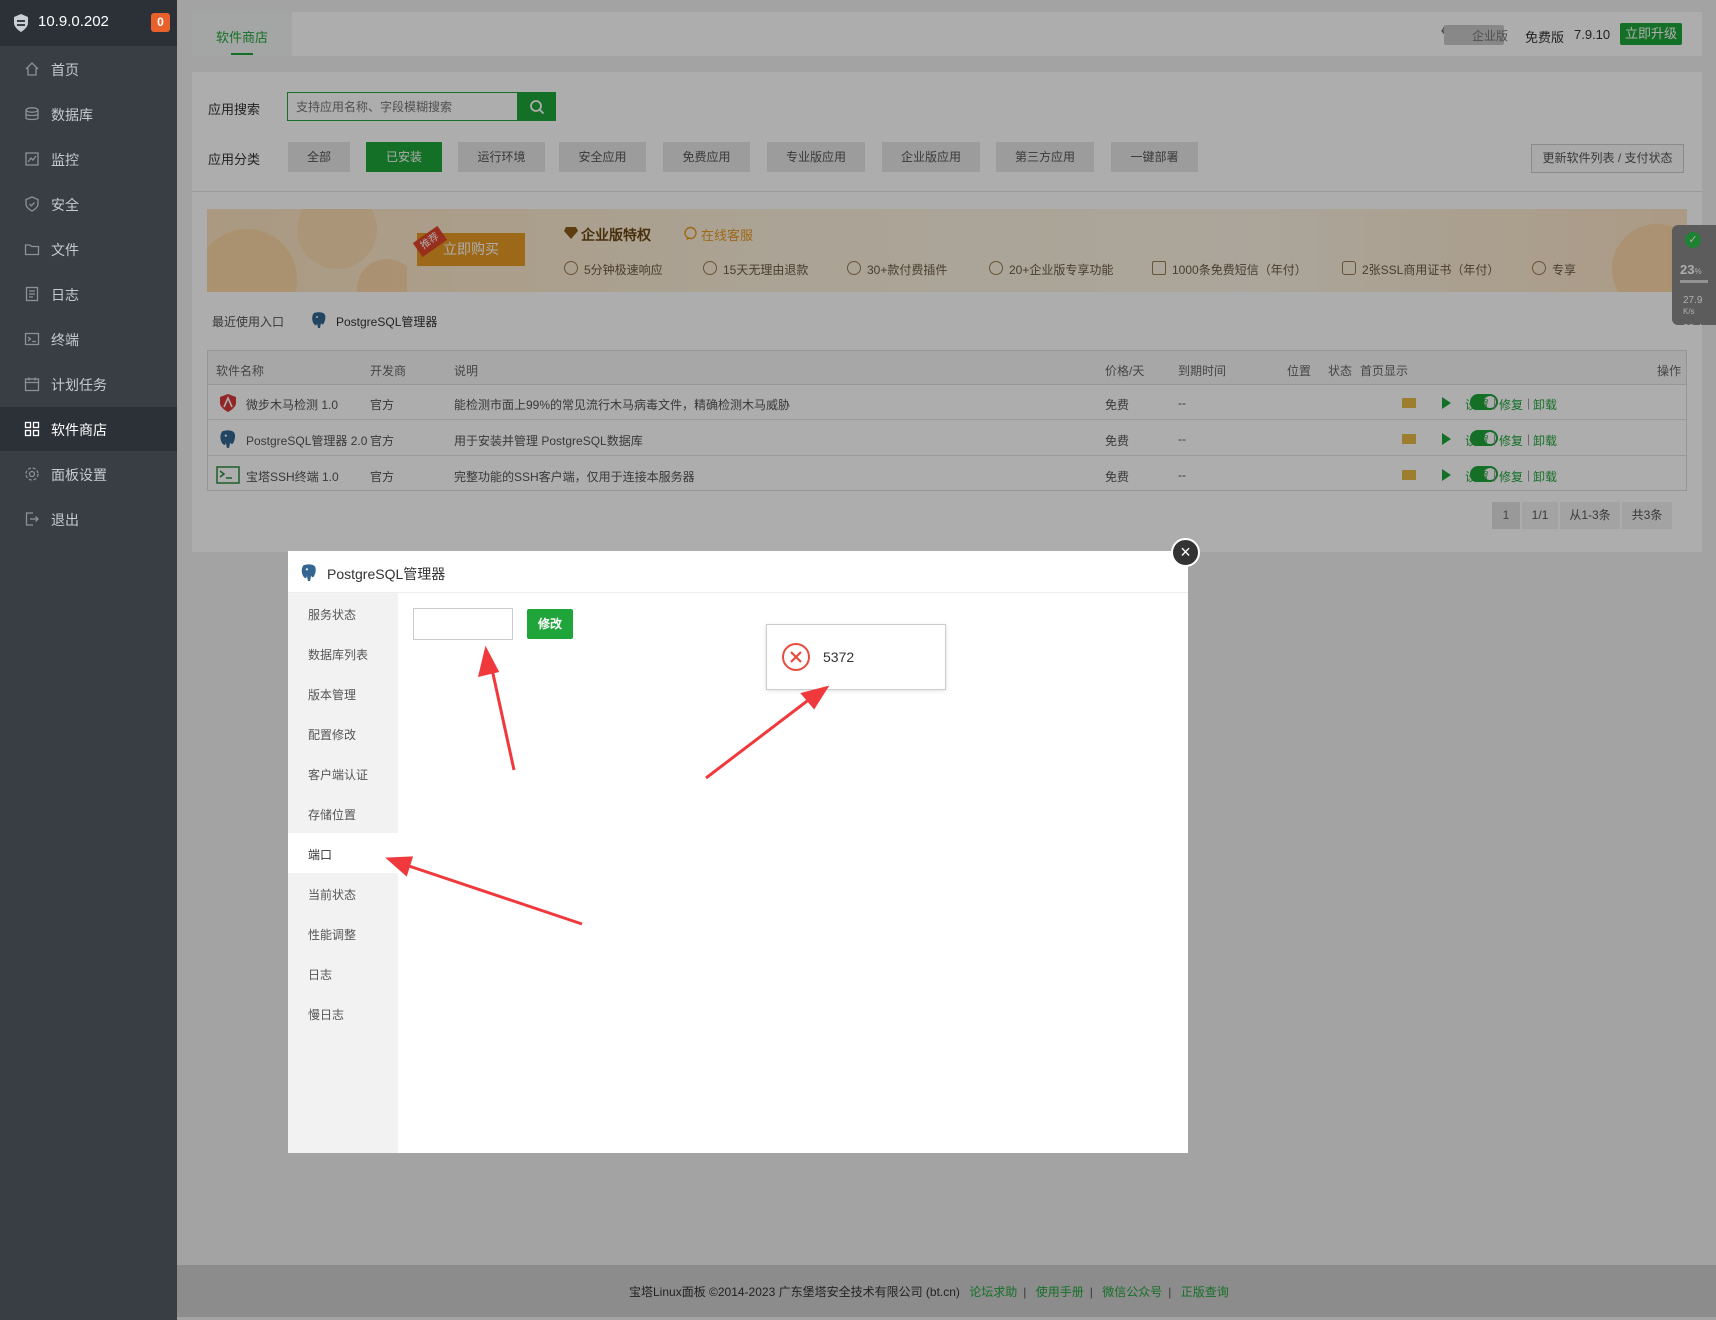  I want to click on menu-slow-log: 慢日志, so click(343, 1013).